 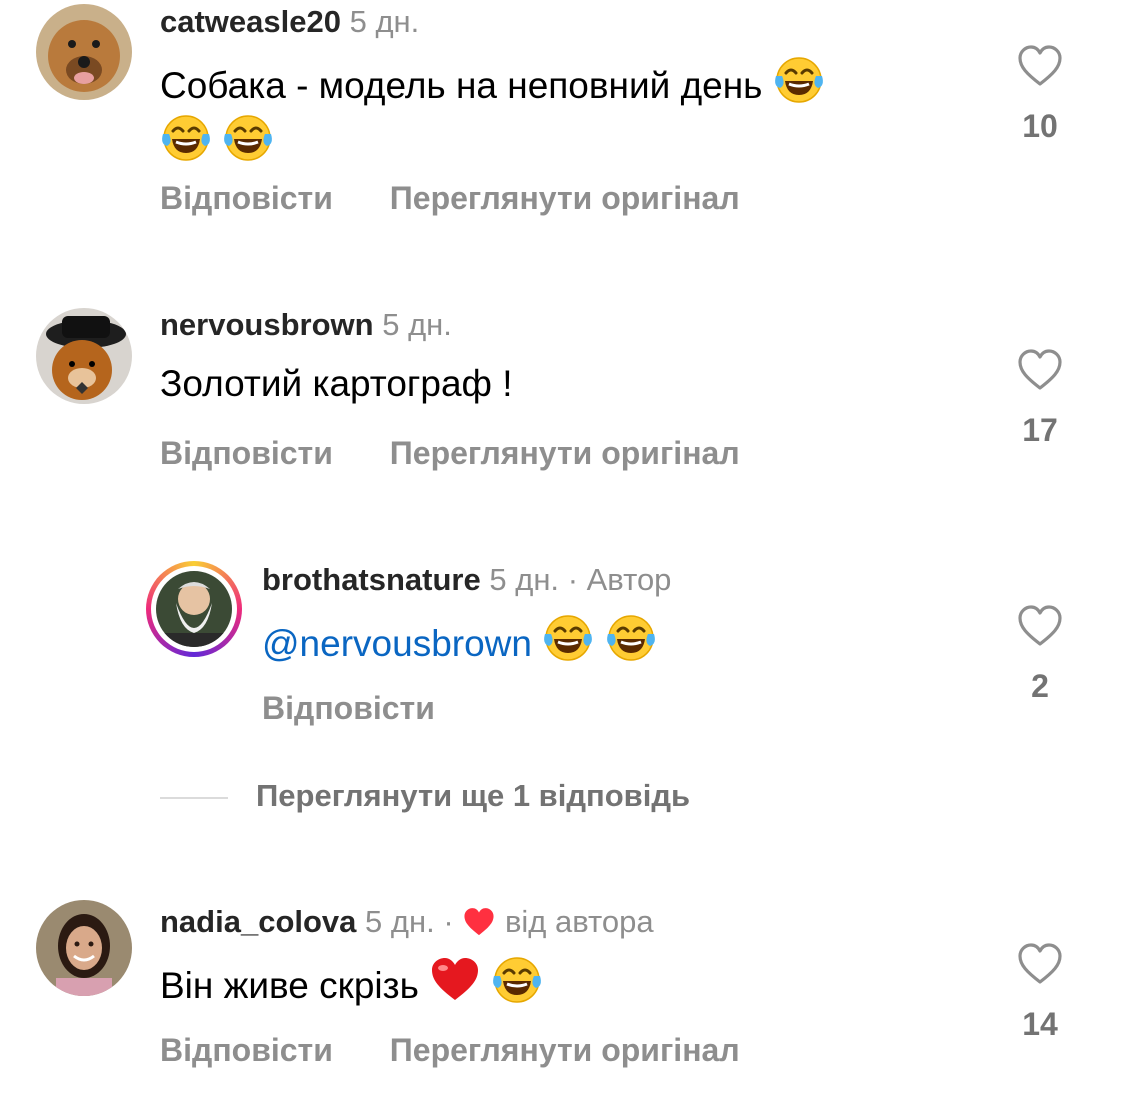 What do you see at coordinates (461, 85) in the screenshot?
I see `comment-body: Собака - модель на неповний день` at bounding box center [461, 85].